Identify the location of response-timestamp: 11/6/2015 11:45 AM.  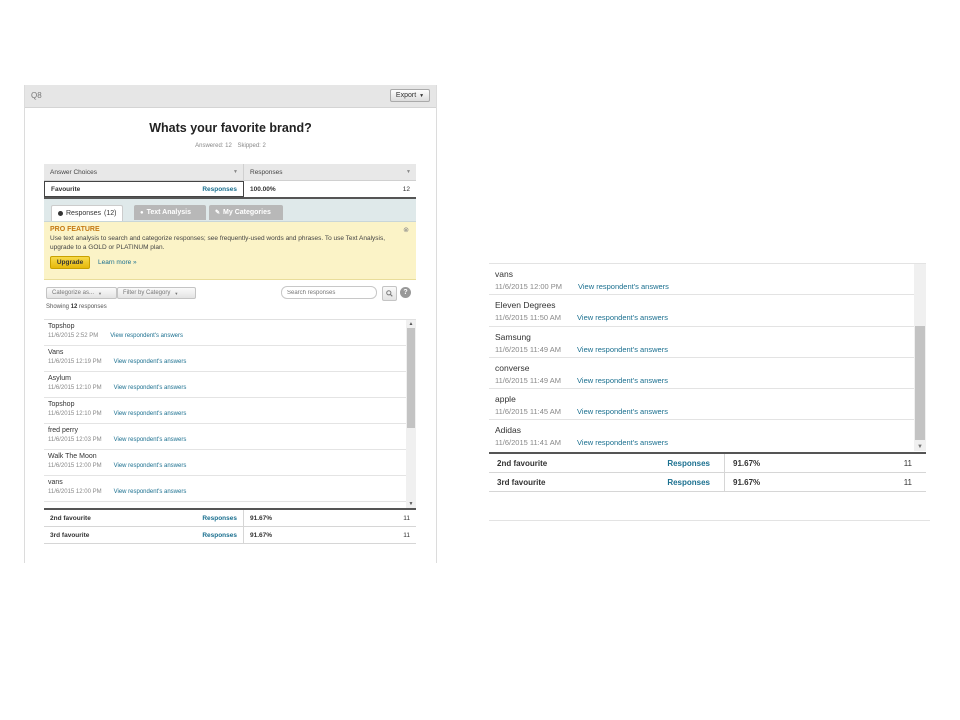
(528, 412).